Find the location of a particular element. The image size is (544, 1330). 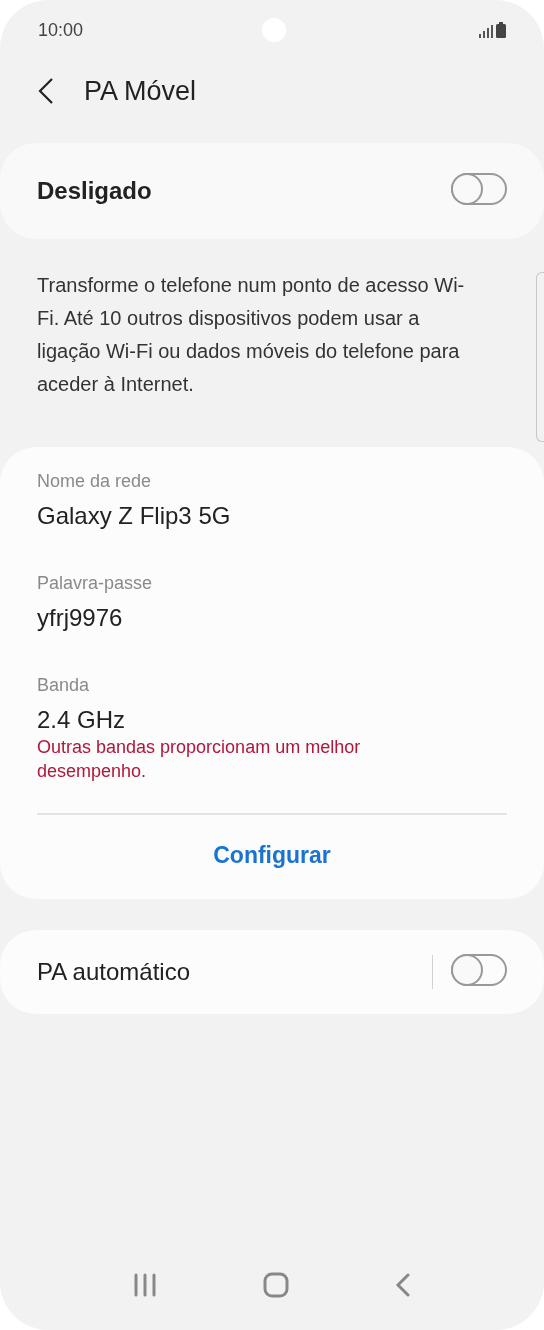

toggle-label: PA automático is located at coordinates (113, 972).